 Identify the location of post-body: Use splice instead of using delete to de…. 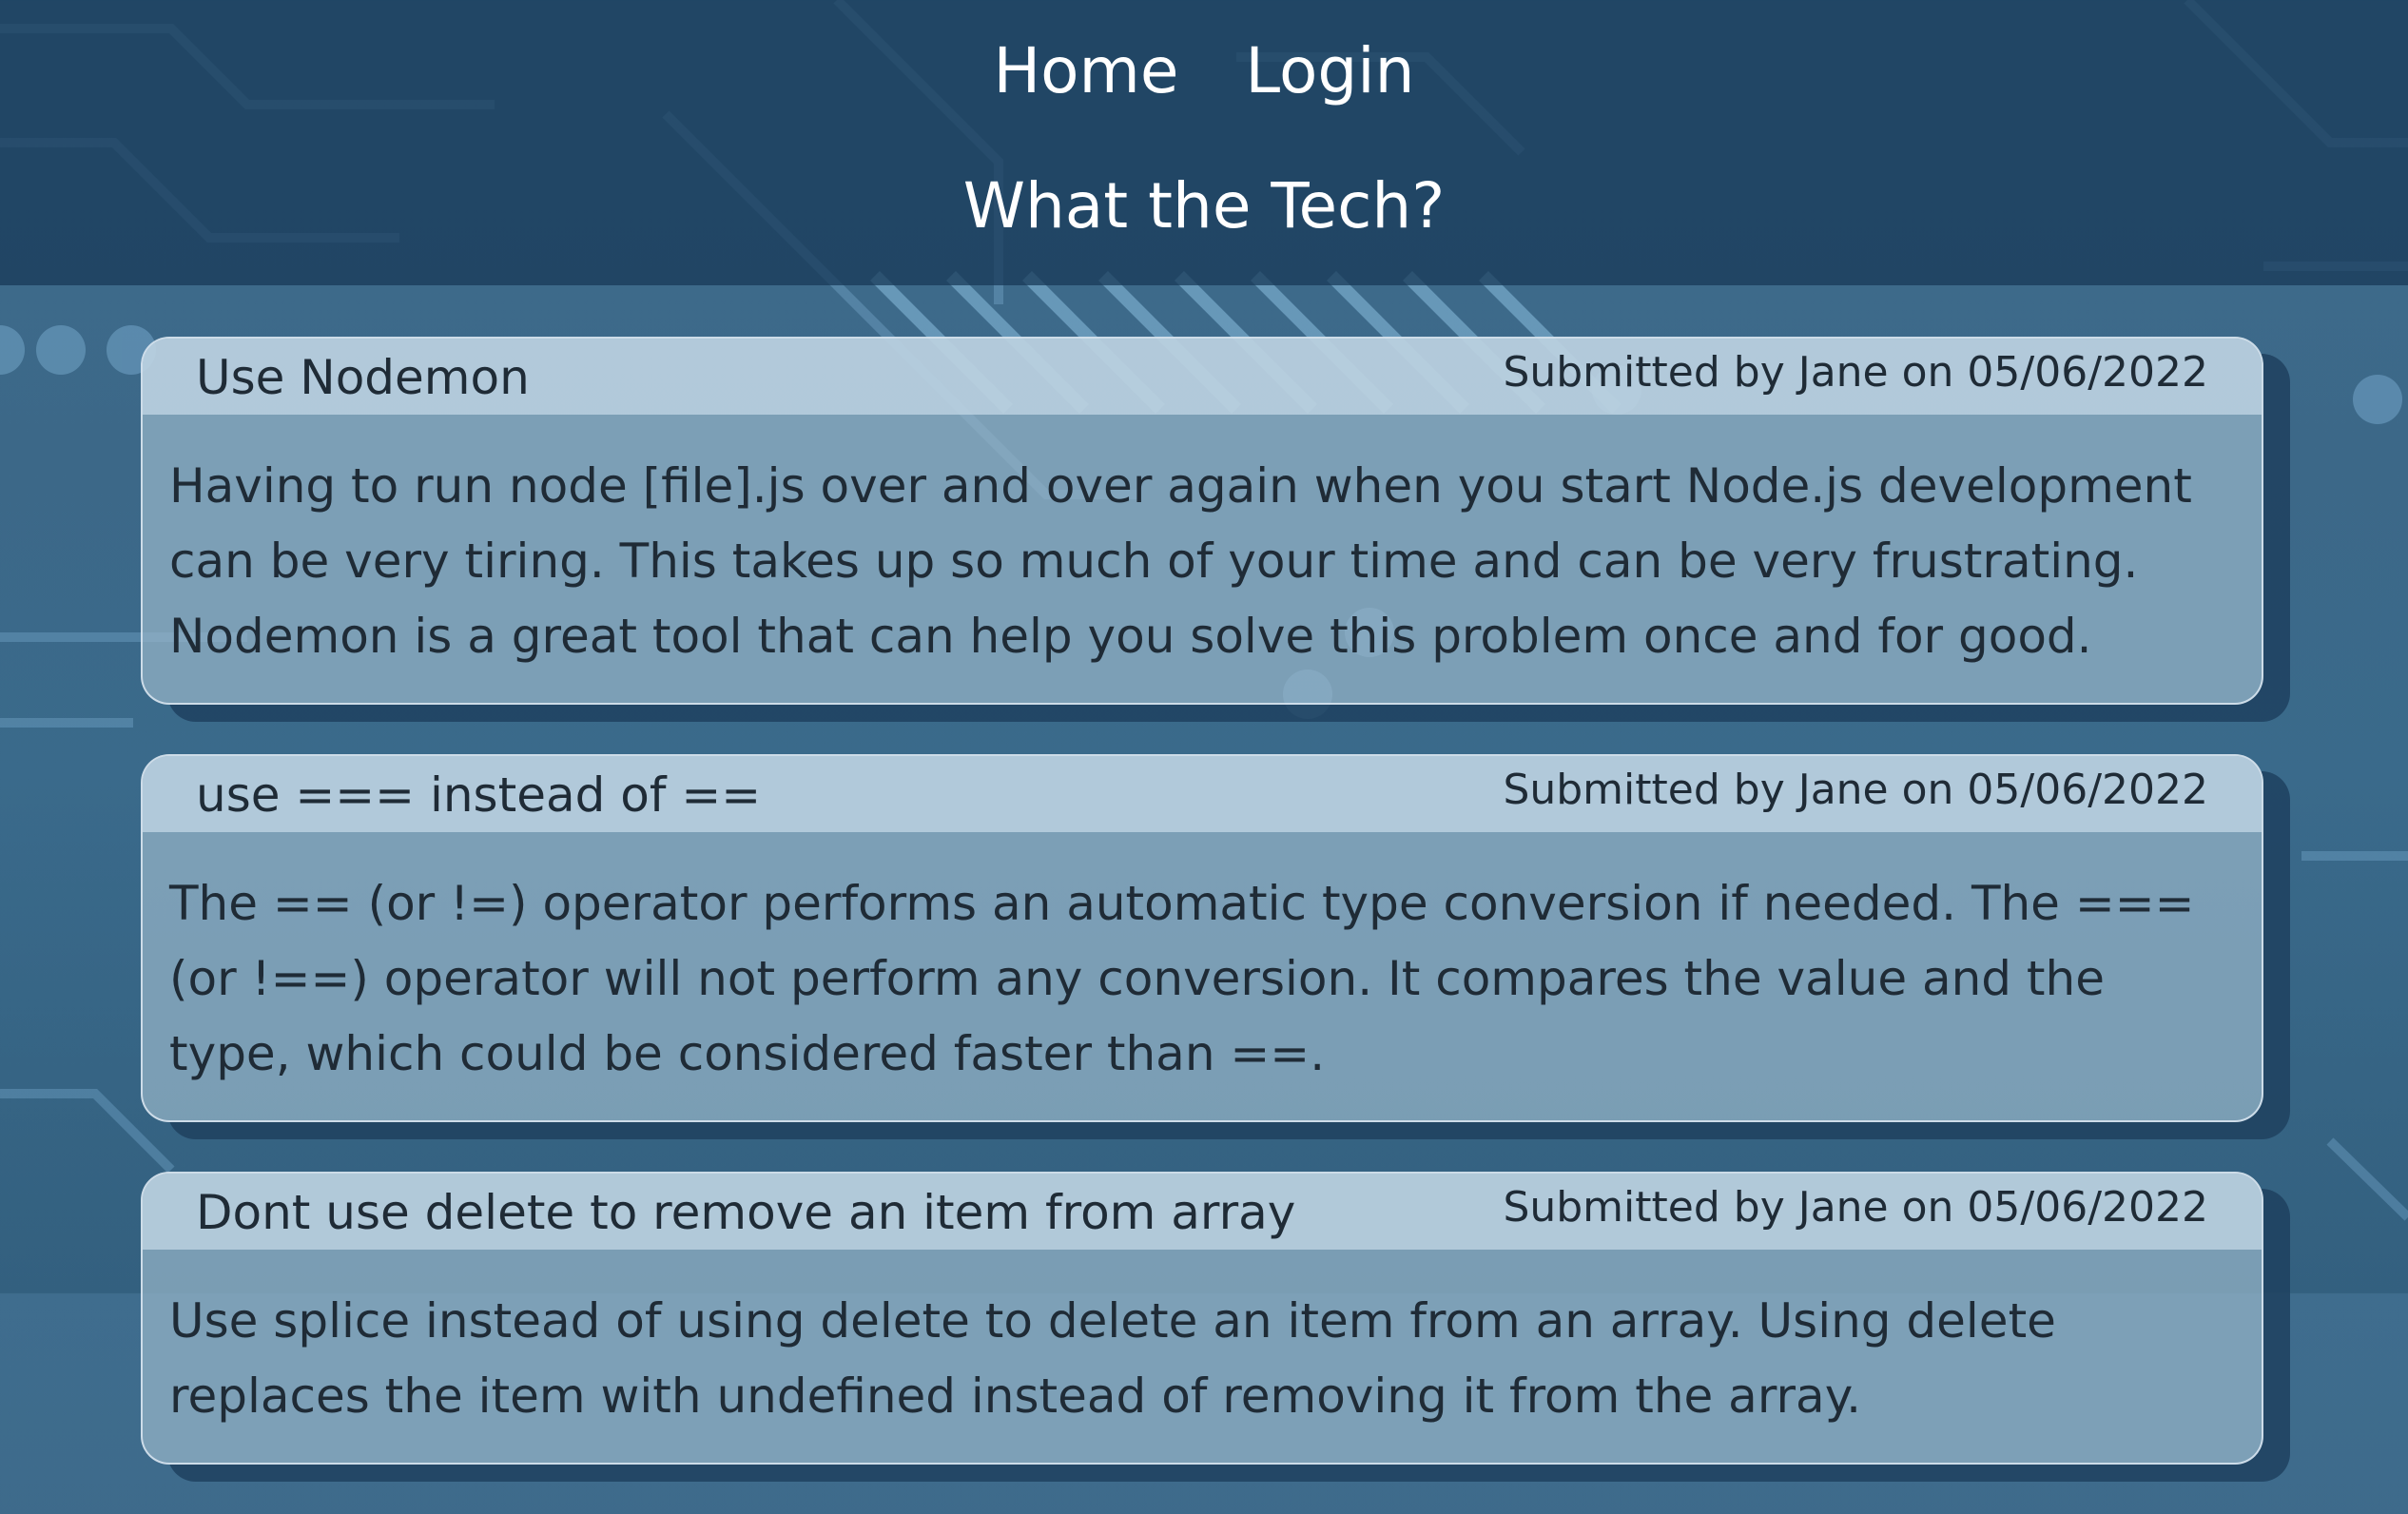
(1113, 1358).